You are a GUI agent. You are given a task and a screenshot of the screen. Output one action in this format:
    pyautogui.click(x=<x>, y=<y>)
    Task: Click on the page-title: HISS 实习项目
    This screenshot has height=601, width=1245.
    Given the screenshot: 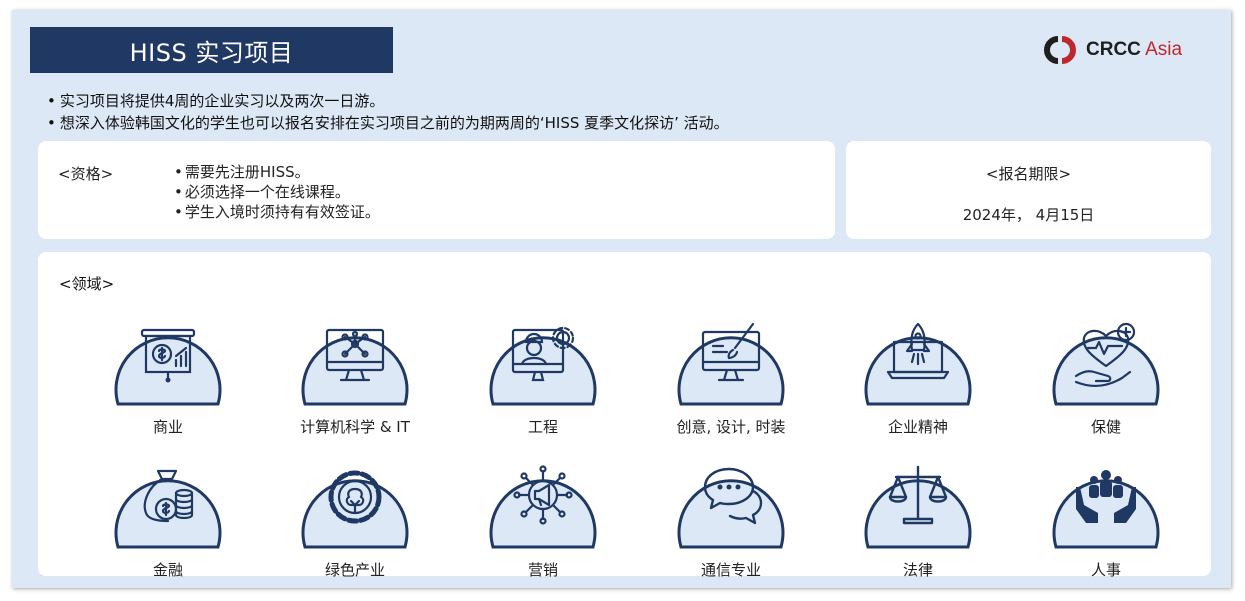 What is the action you would take?
    pyautogui.click(x=211, y=50)
    